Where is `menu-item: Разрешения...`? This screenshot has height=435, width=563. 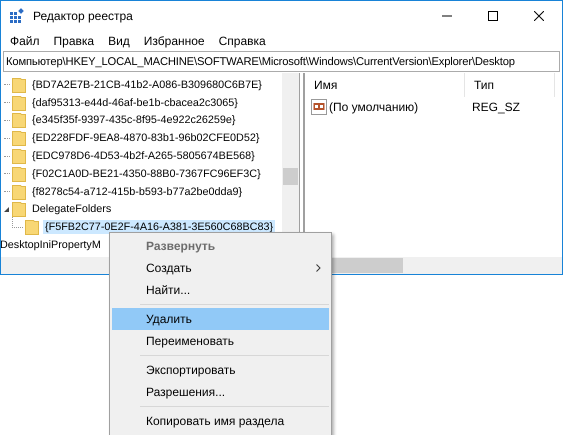
menu-item: Разрешения... is located at coordinates (220, 392).